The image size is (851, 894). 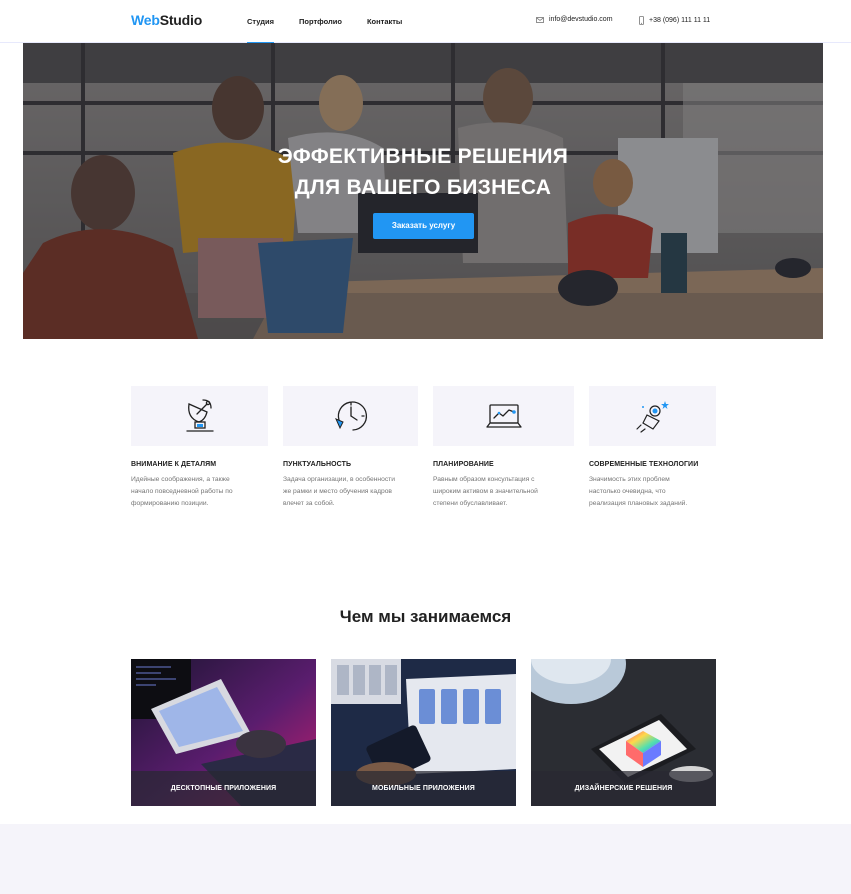 What do you see at coordinates (180, 479) in the screenshot?
I see `feature-text-line: Идейные соображения, а также` at bounding box center [180, 479].